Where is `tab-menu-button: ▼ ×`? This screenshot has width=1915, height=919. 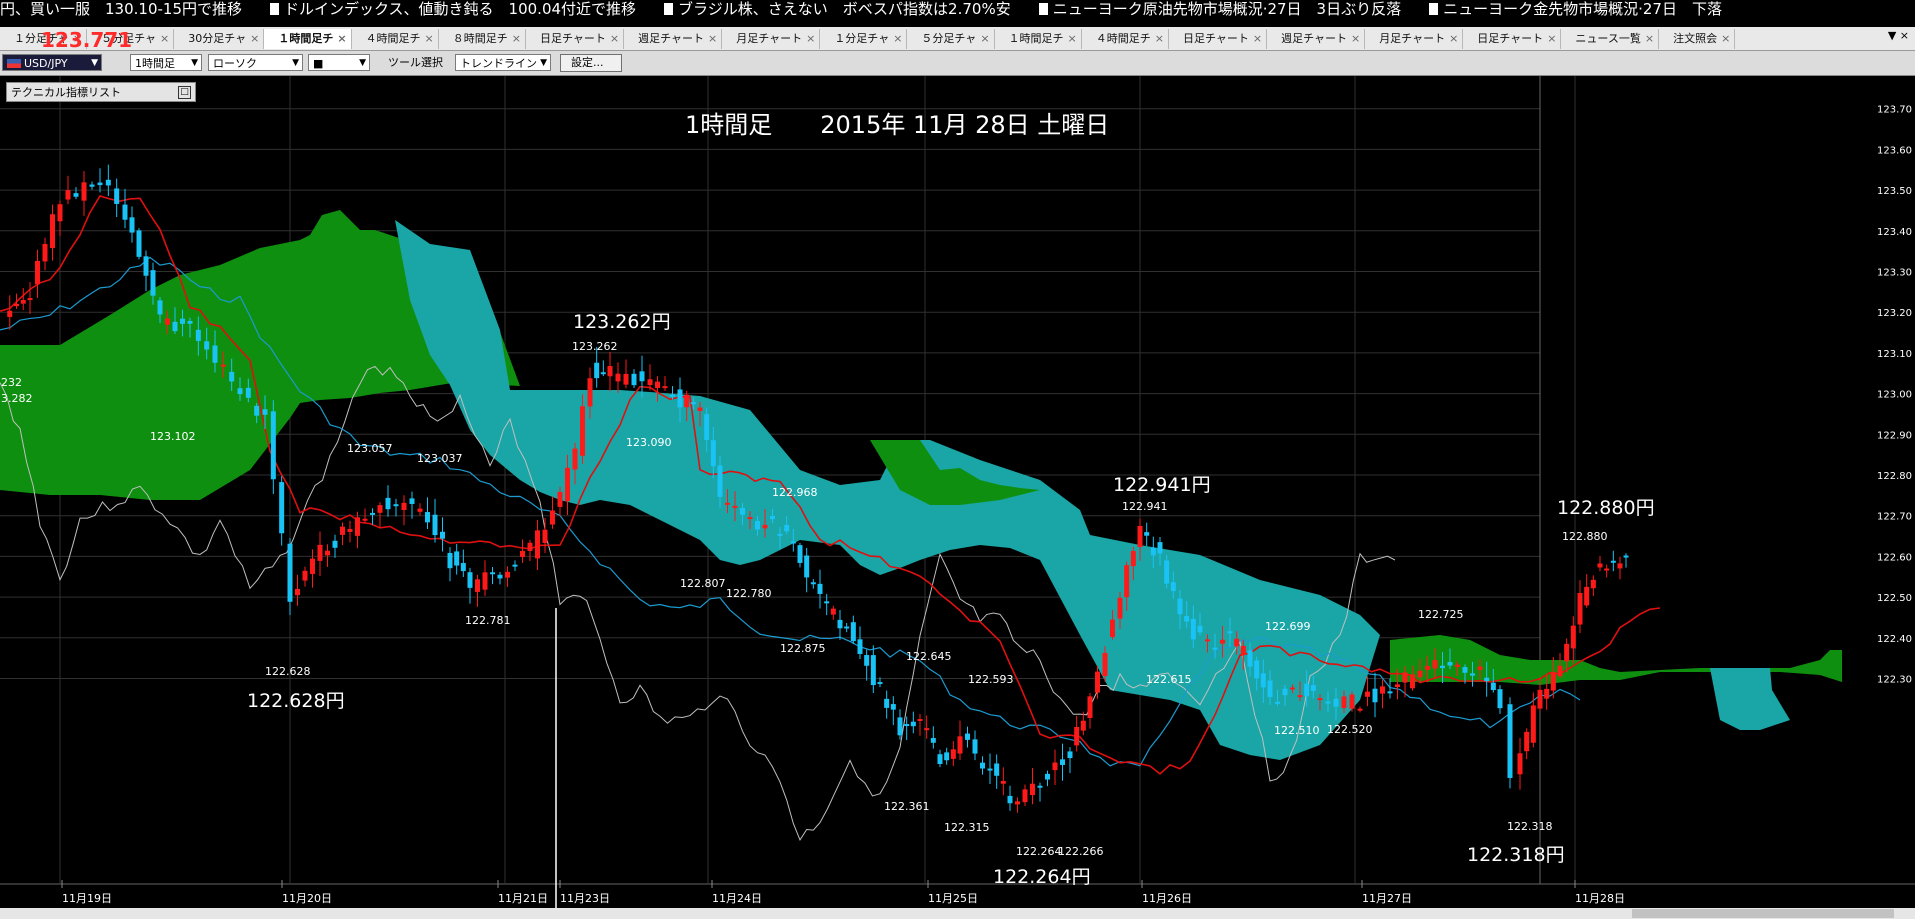 tab-menu-button: ▼ × is located at coordinates (1898, 35).